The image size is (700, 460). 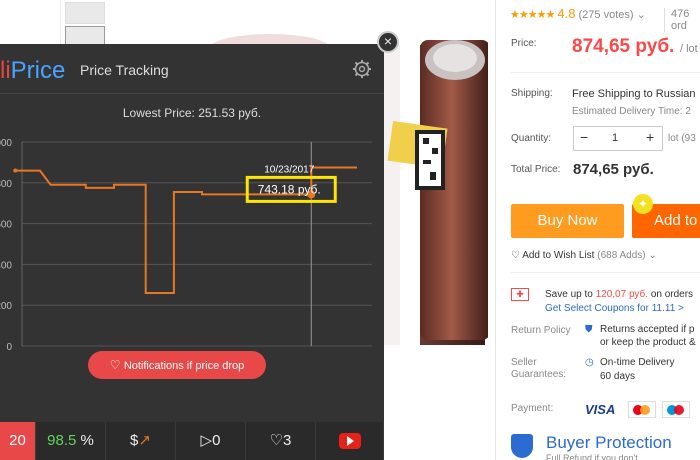 What do you see at coordinates (592, 456) in the screenshot?
I see `buyer-protection-sub: Full Refund if you don't` at bounding box center [592, 456].